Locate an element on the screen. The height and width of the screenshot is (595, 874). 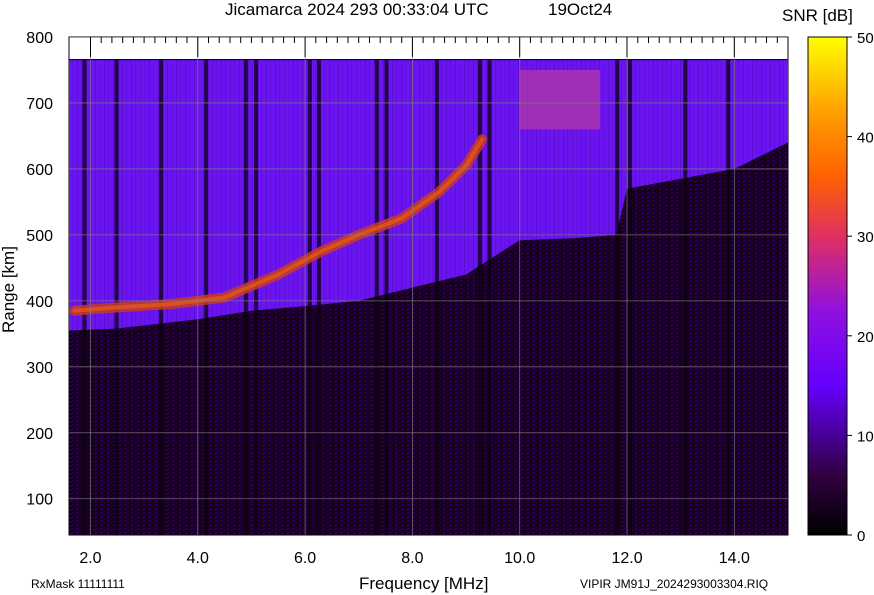
x-tick-label: 14.0 is located at coordinates (734, 558).